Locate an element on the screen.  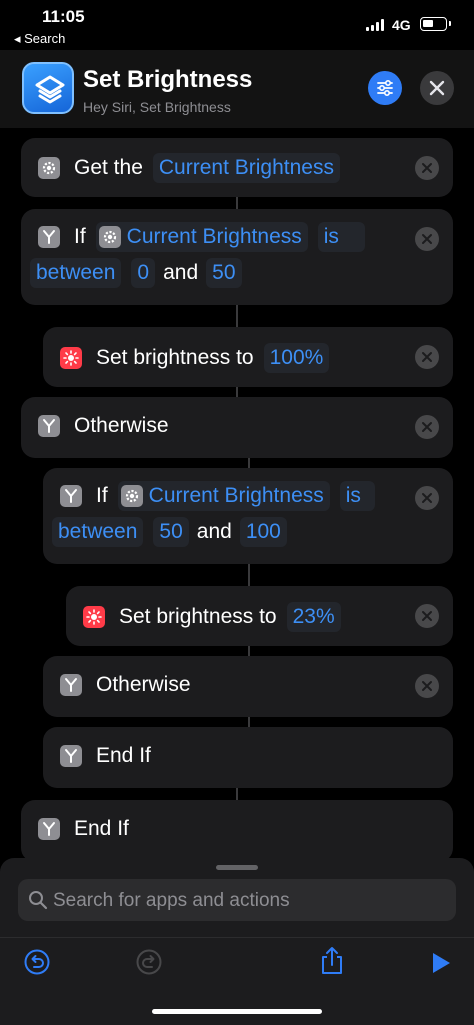
redo-icon is located at coordinates (149, 962).